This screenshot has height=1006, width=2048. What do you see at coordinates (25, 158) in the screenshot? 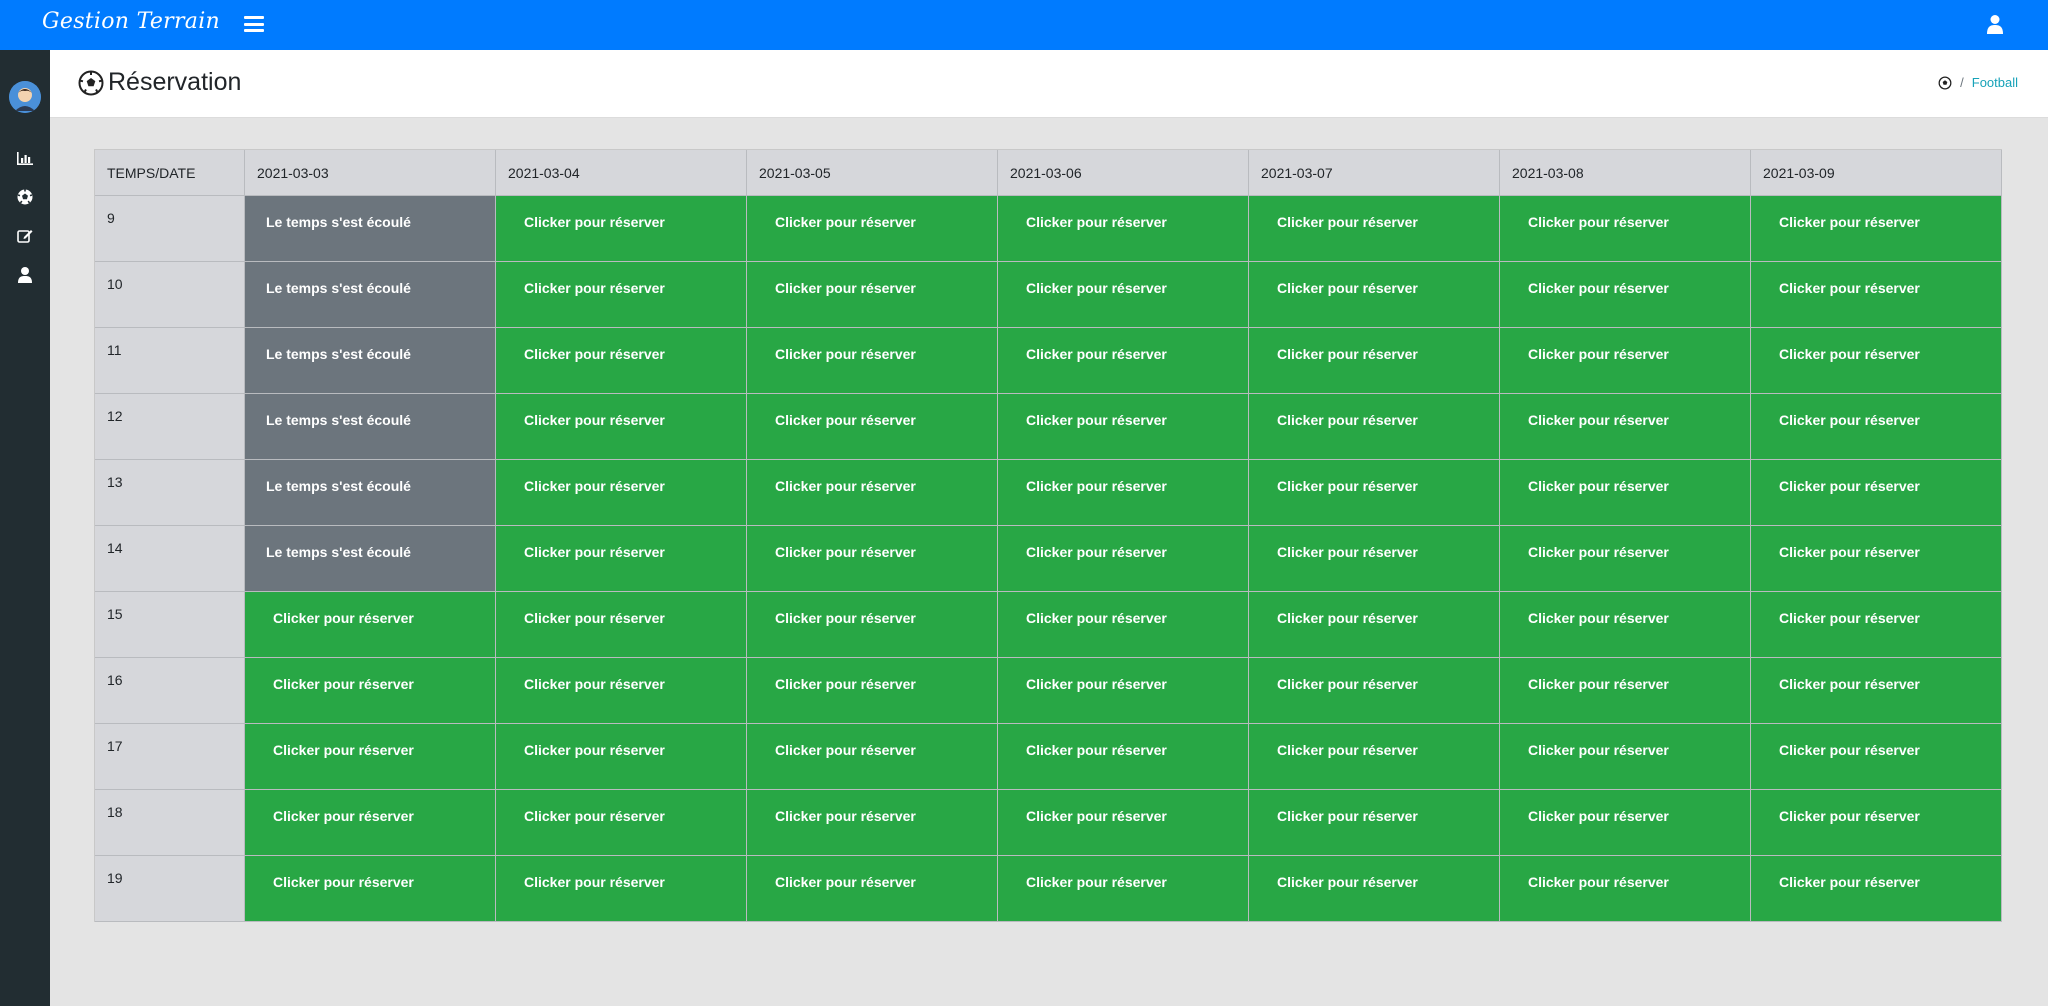
I see `bar-chart-icon` at bounding box center [25, 158].